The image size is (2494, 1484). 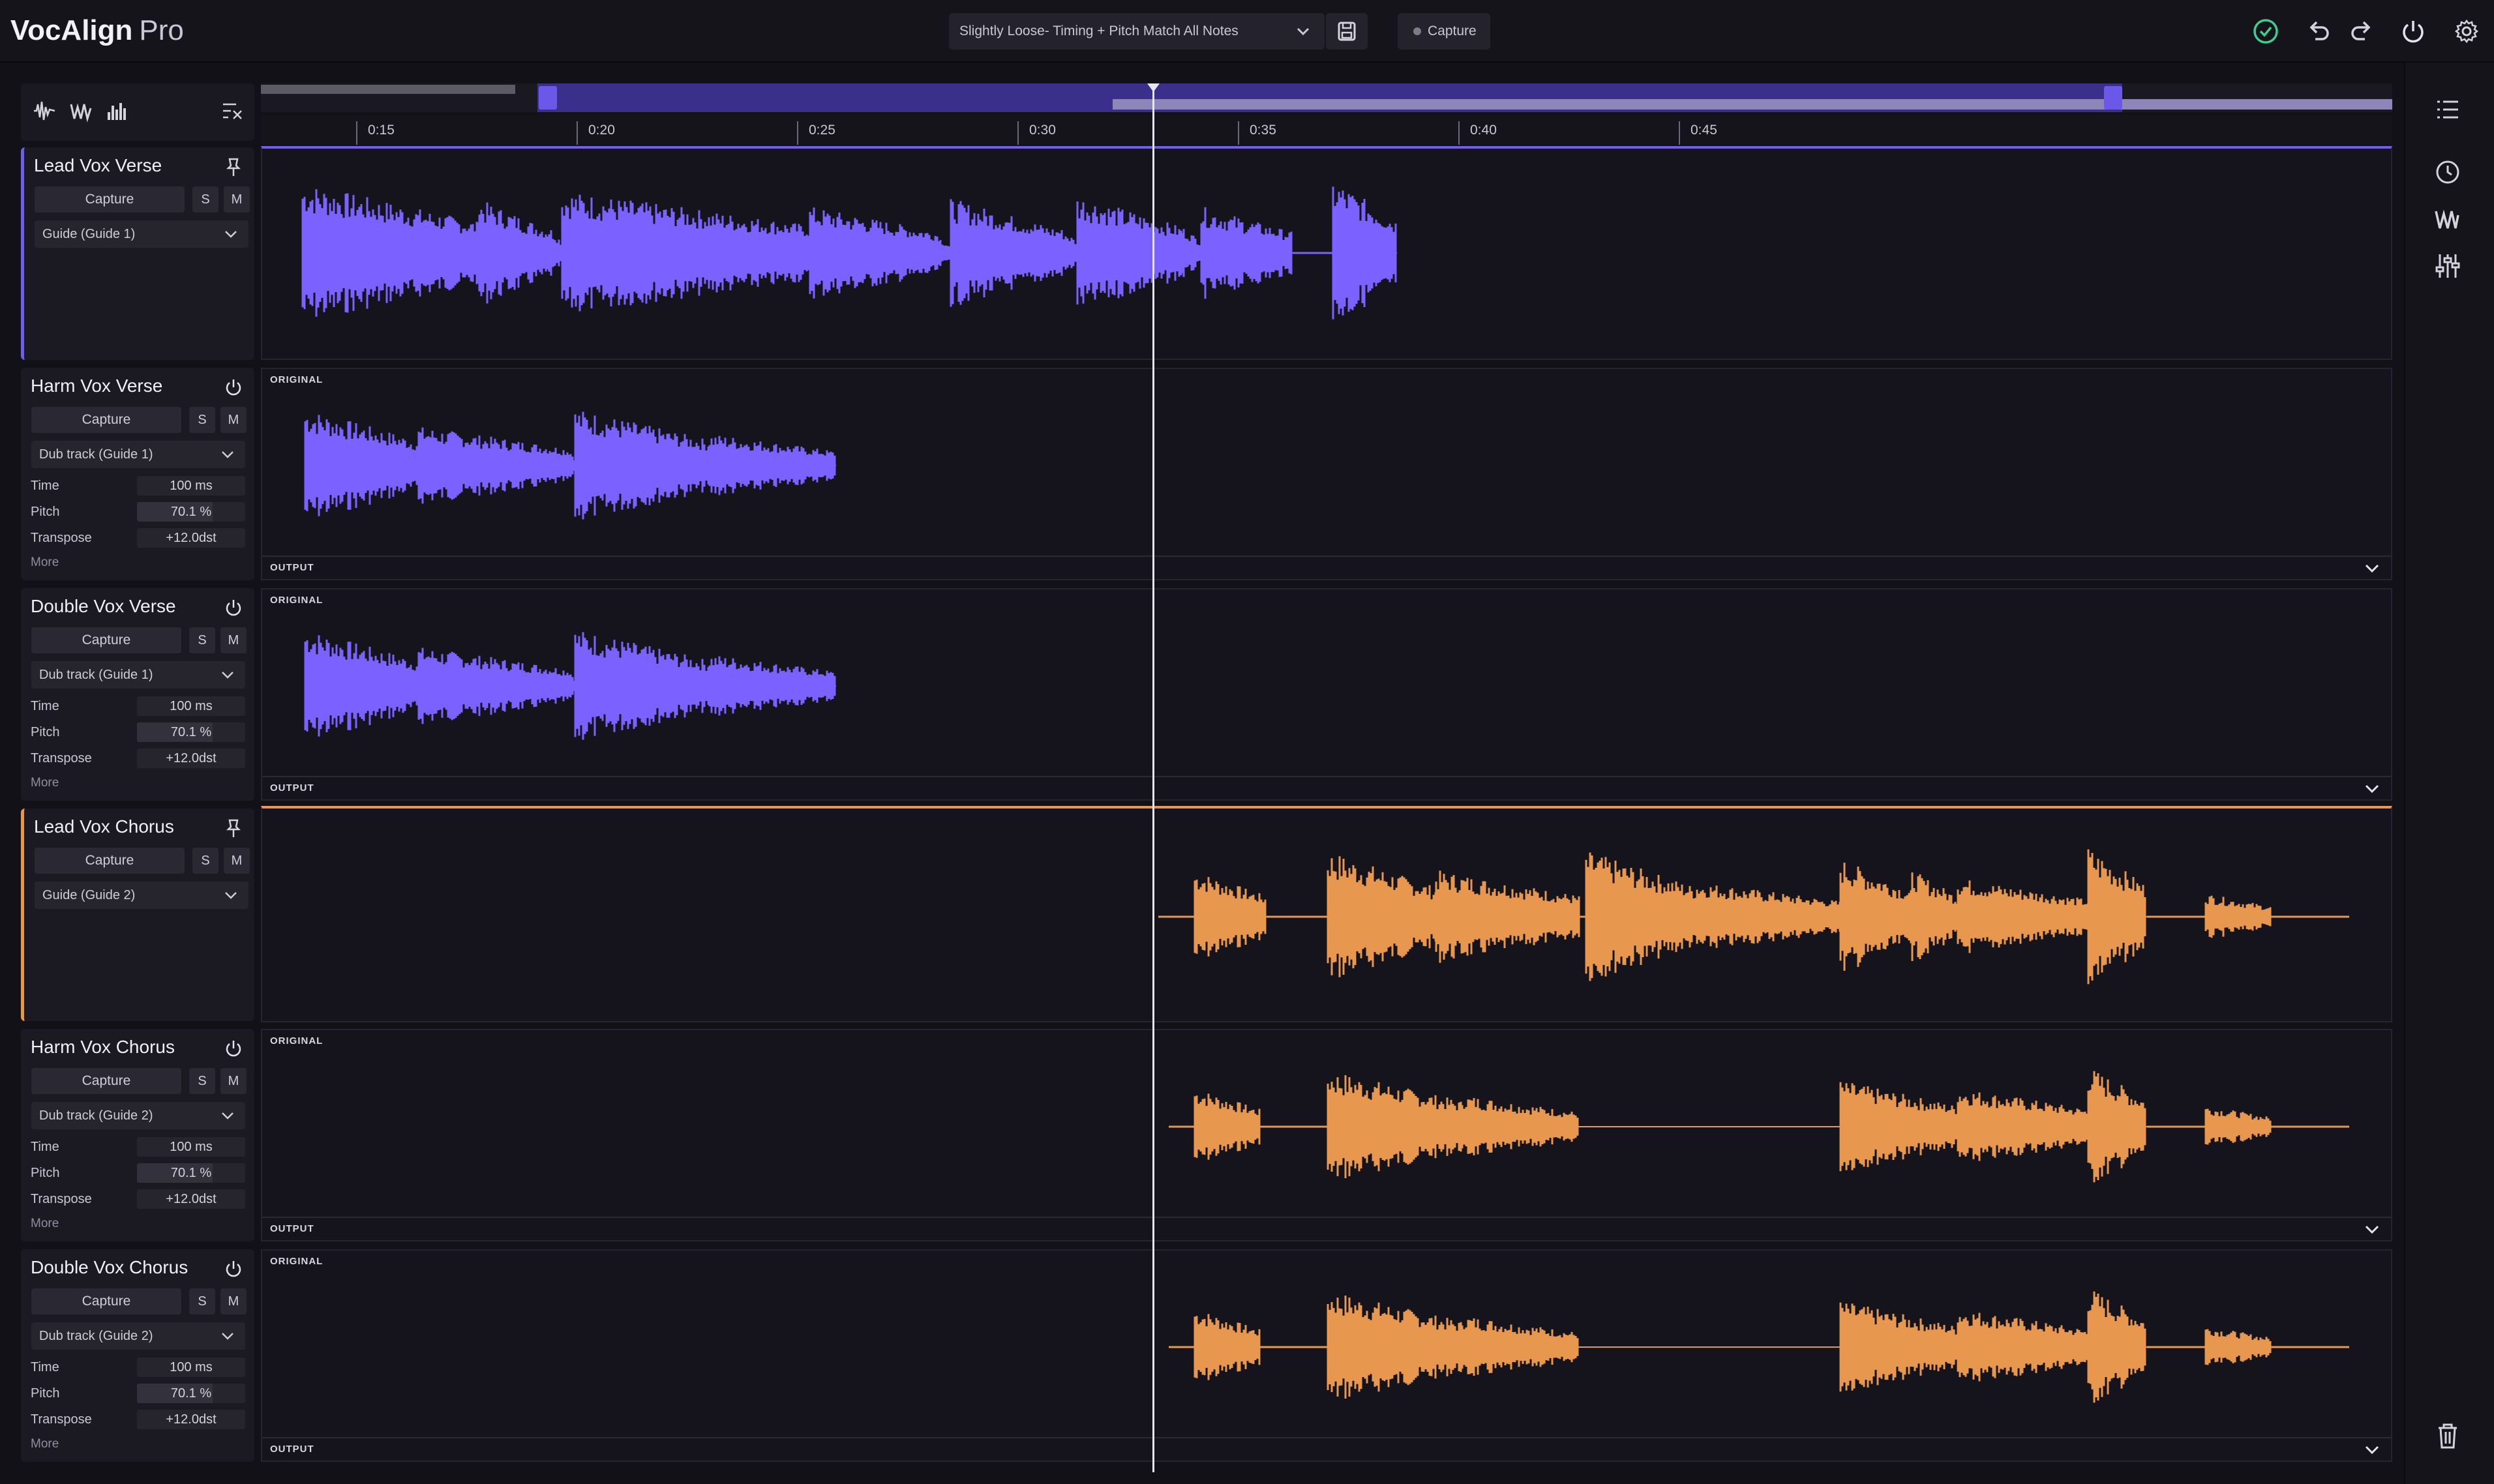 I want to click on time-ruler: 0:15 0:20 0:25 0:30 0:35 0:40 0:45, so click(x=1326, y=130).